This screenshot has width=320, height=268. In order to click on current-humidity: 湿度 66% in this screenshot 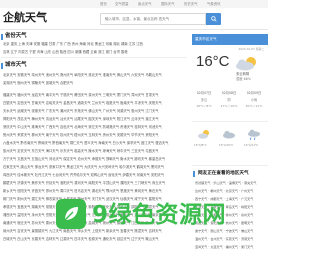, I will do `click(243, 79)`.